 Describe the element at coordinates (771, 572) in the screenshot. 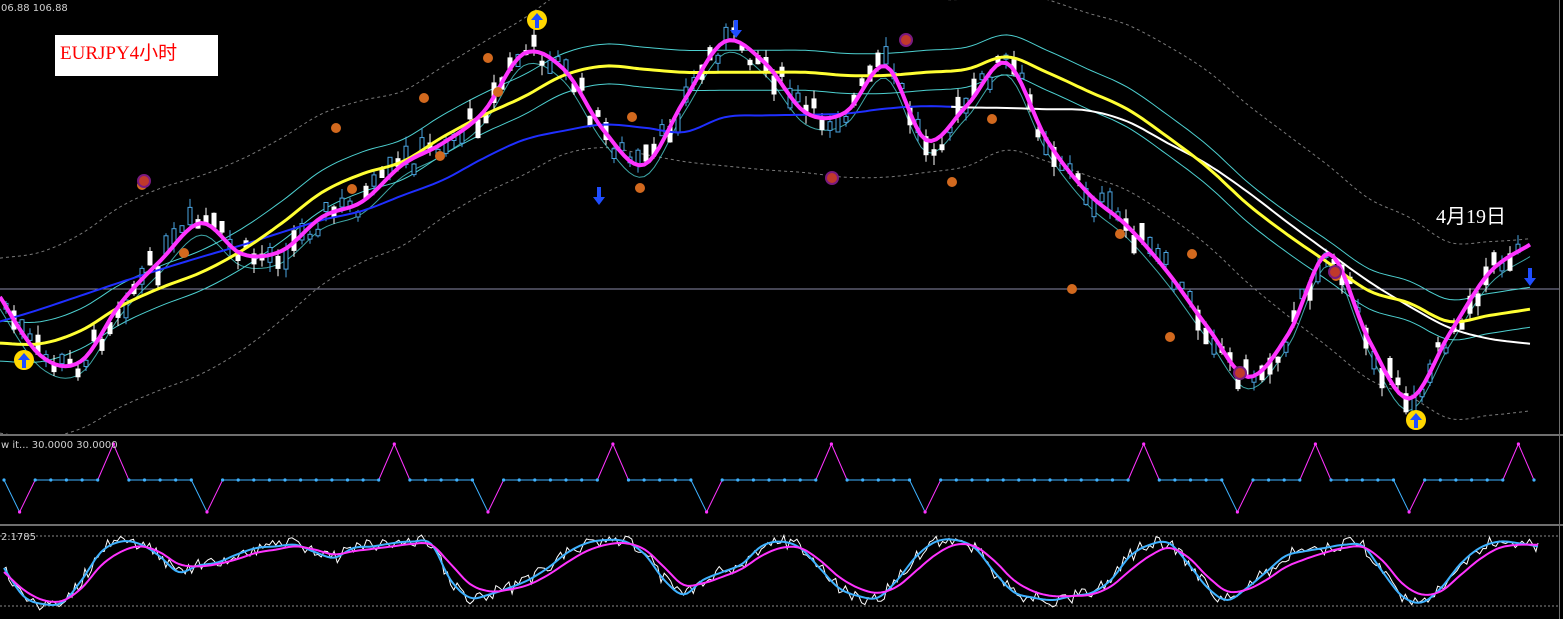

I see `stochastic-raw-line` at that location.